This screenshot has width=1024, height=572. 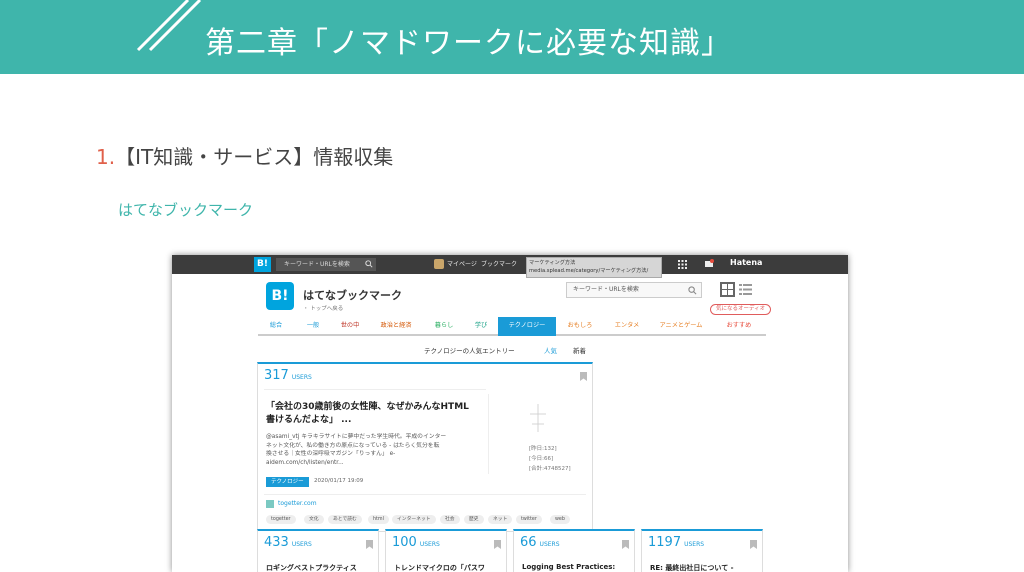 I want to click on tab-society: 世の中, so click(x=350, y=326).